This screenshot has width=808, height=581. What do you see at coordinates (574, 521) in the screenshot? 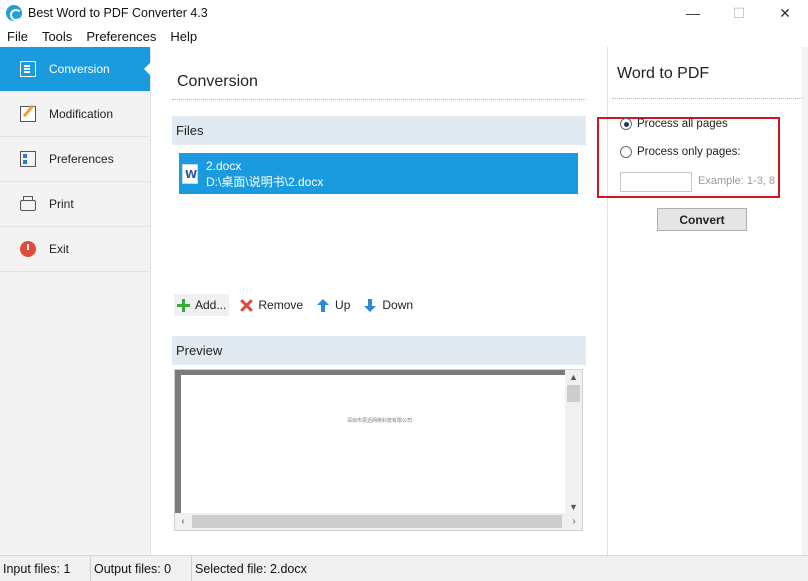
I see `scroll-right-icon: ›` at bounding box center [574, 521].